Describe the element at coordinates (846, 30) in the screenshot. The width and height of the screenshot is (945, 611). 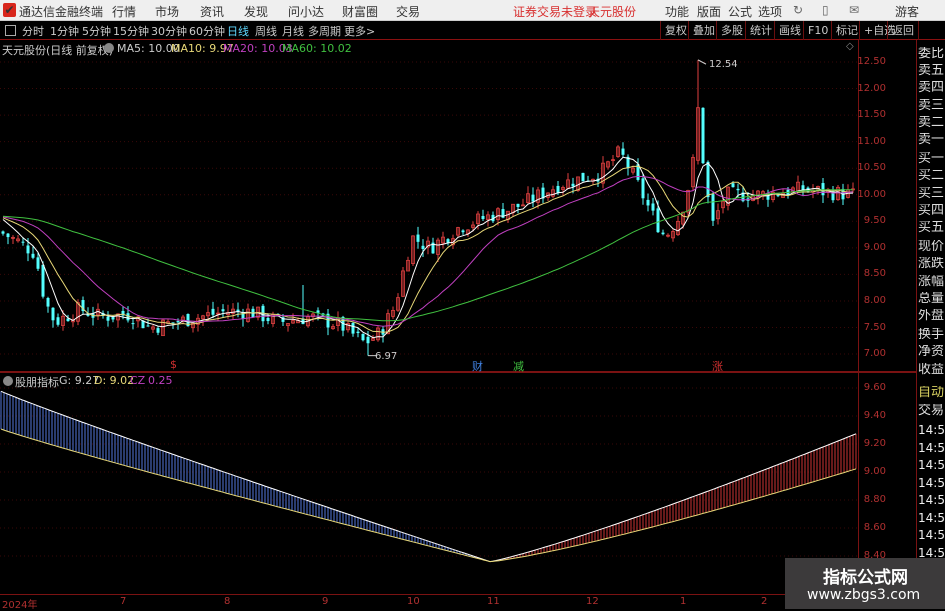
I see `mark-button: 标记` at that location.